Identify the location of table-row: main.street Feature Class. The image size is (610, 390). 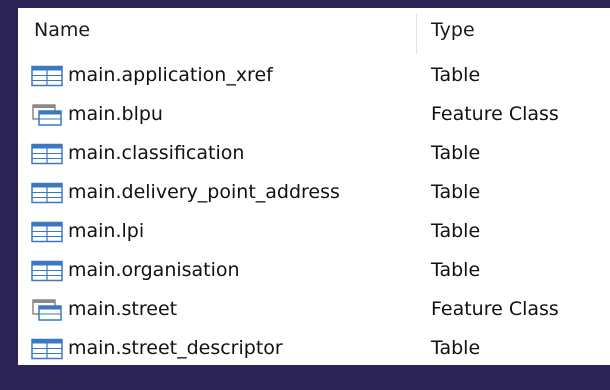
(314, 309).